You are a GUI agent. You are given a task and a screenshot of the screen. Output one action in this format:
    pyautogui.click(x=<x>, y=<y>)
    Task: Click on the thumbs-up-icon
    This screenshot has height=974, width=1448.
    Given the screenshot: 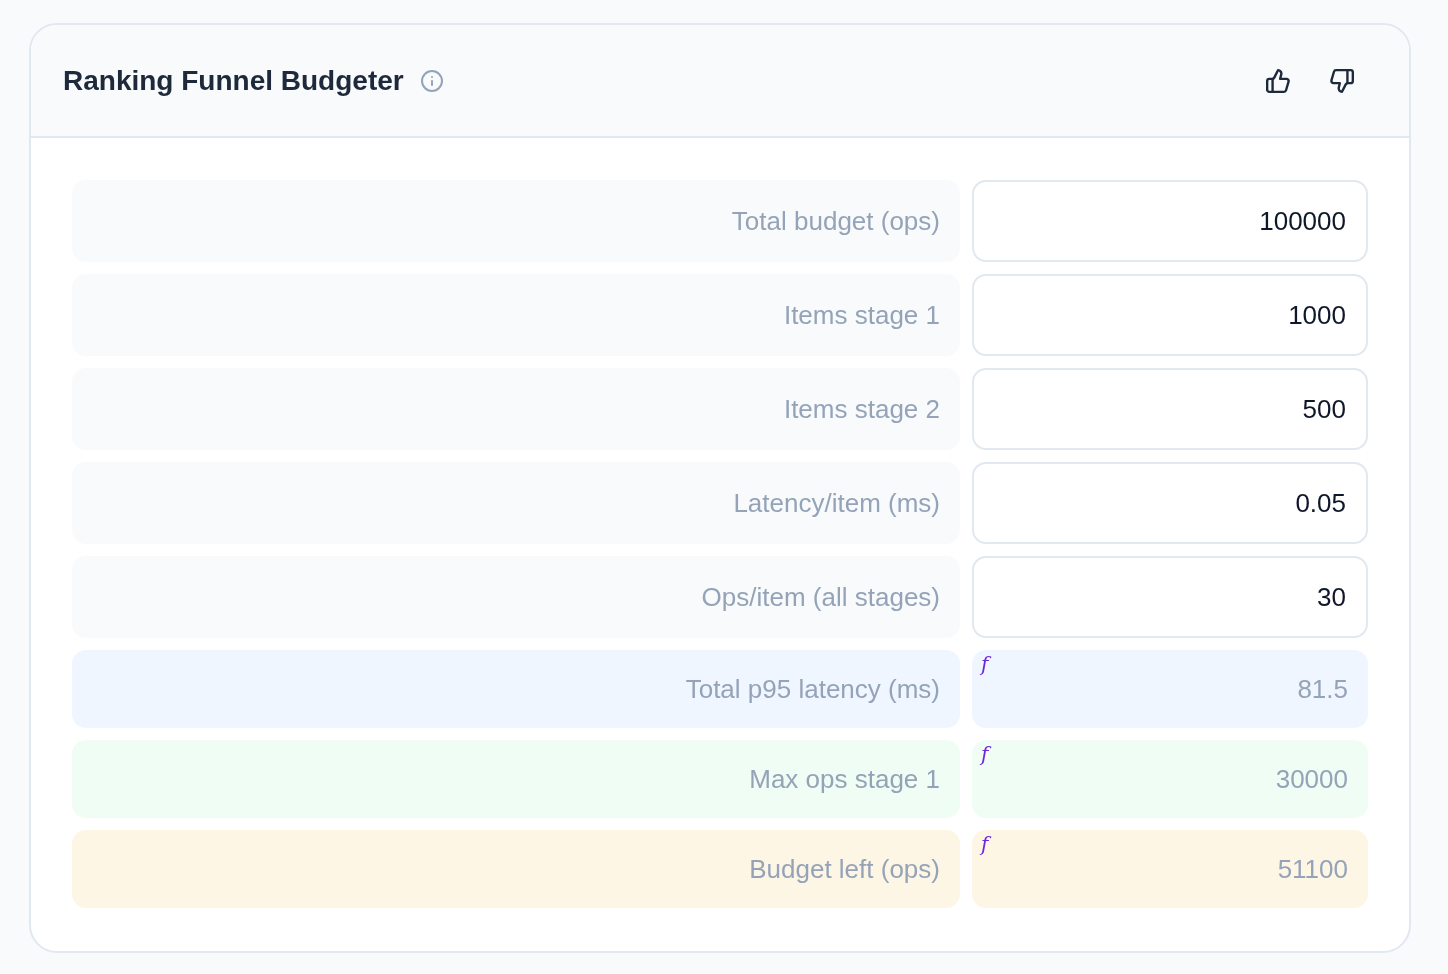 What is the action you would take?
    pyautogui.click(x=1278, y=80)
    